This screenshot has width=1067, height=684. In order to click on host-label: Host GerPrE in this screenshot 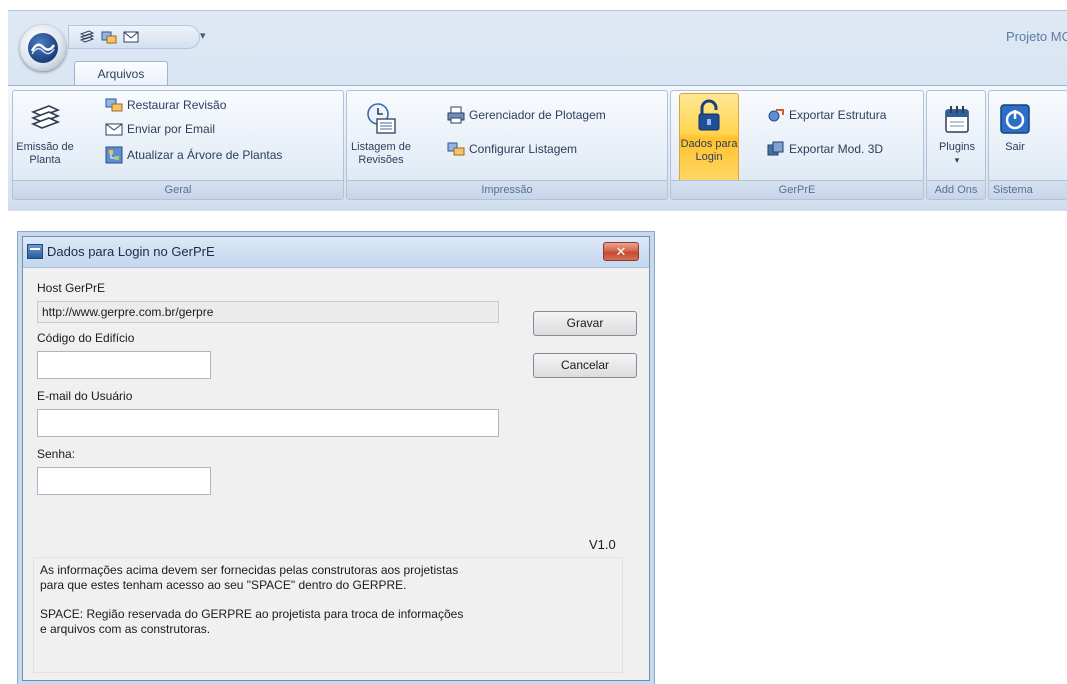, I will do `click(71, 288)`.